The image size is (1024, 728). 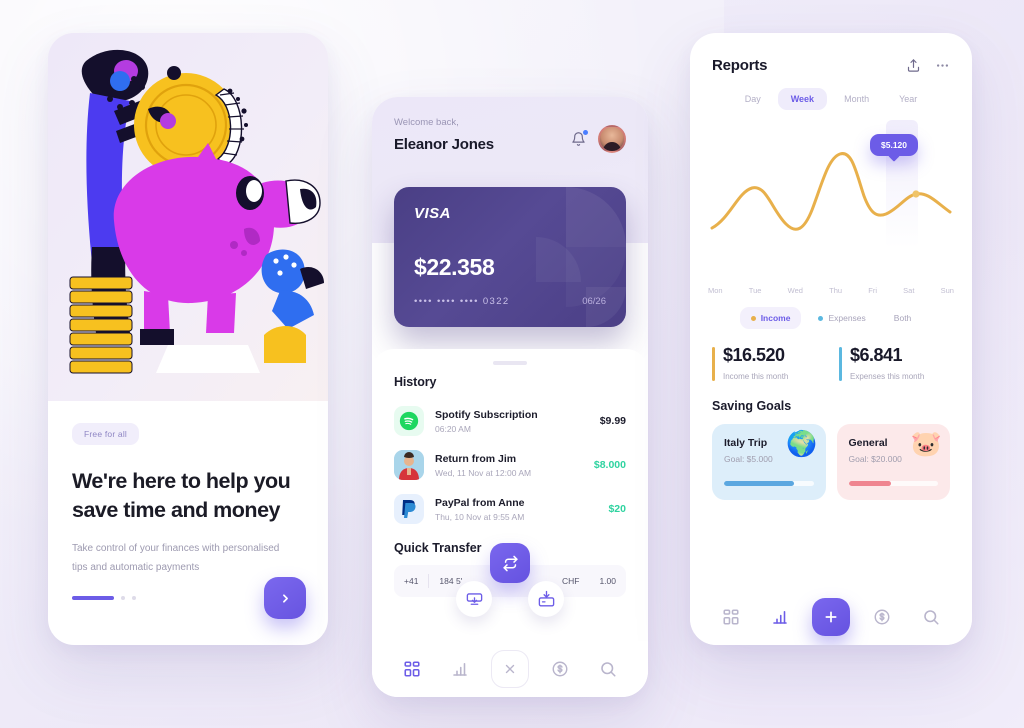 What do you see at coordinates (821, 318) in the screenshot?
I see `legend-dot-expenses` at bounding box center [821, 318].